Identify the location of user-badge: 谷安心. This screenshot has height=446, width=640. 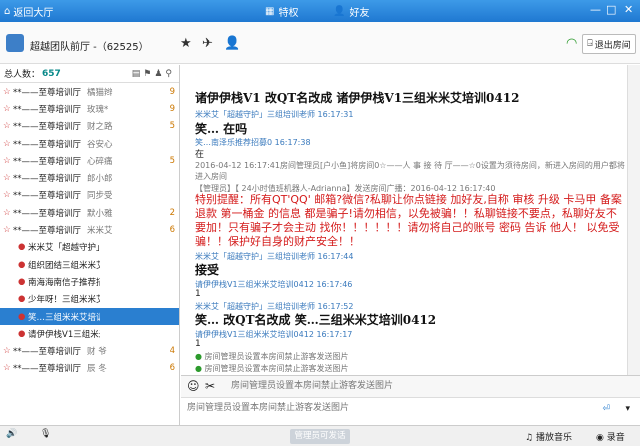
(100, 144).